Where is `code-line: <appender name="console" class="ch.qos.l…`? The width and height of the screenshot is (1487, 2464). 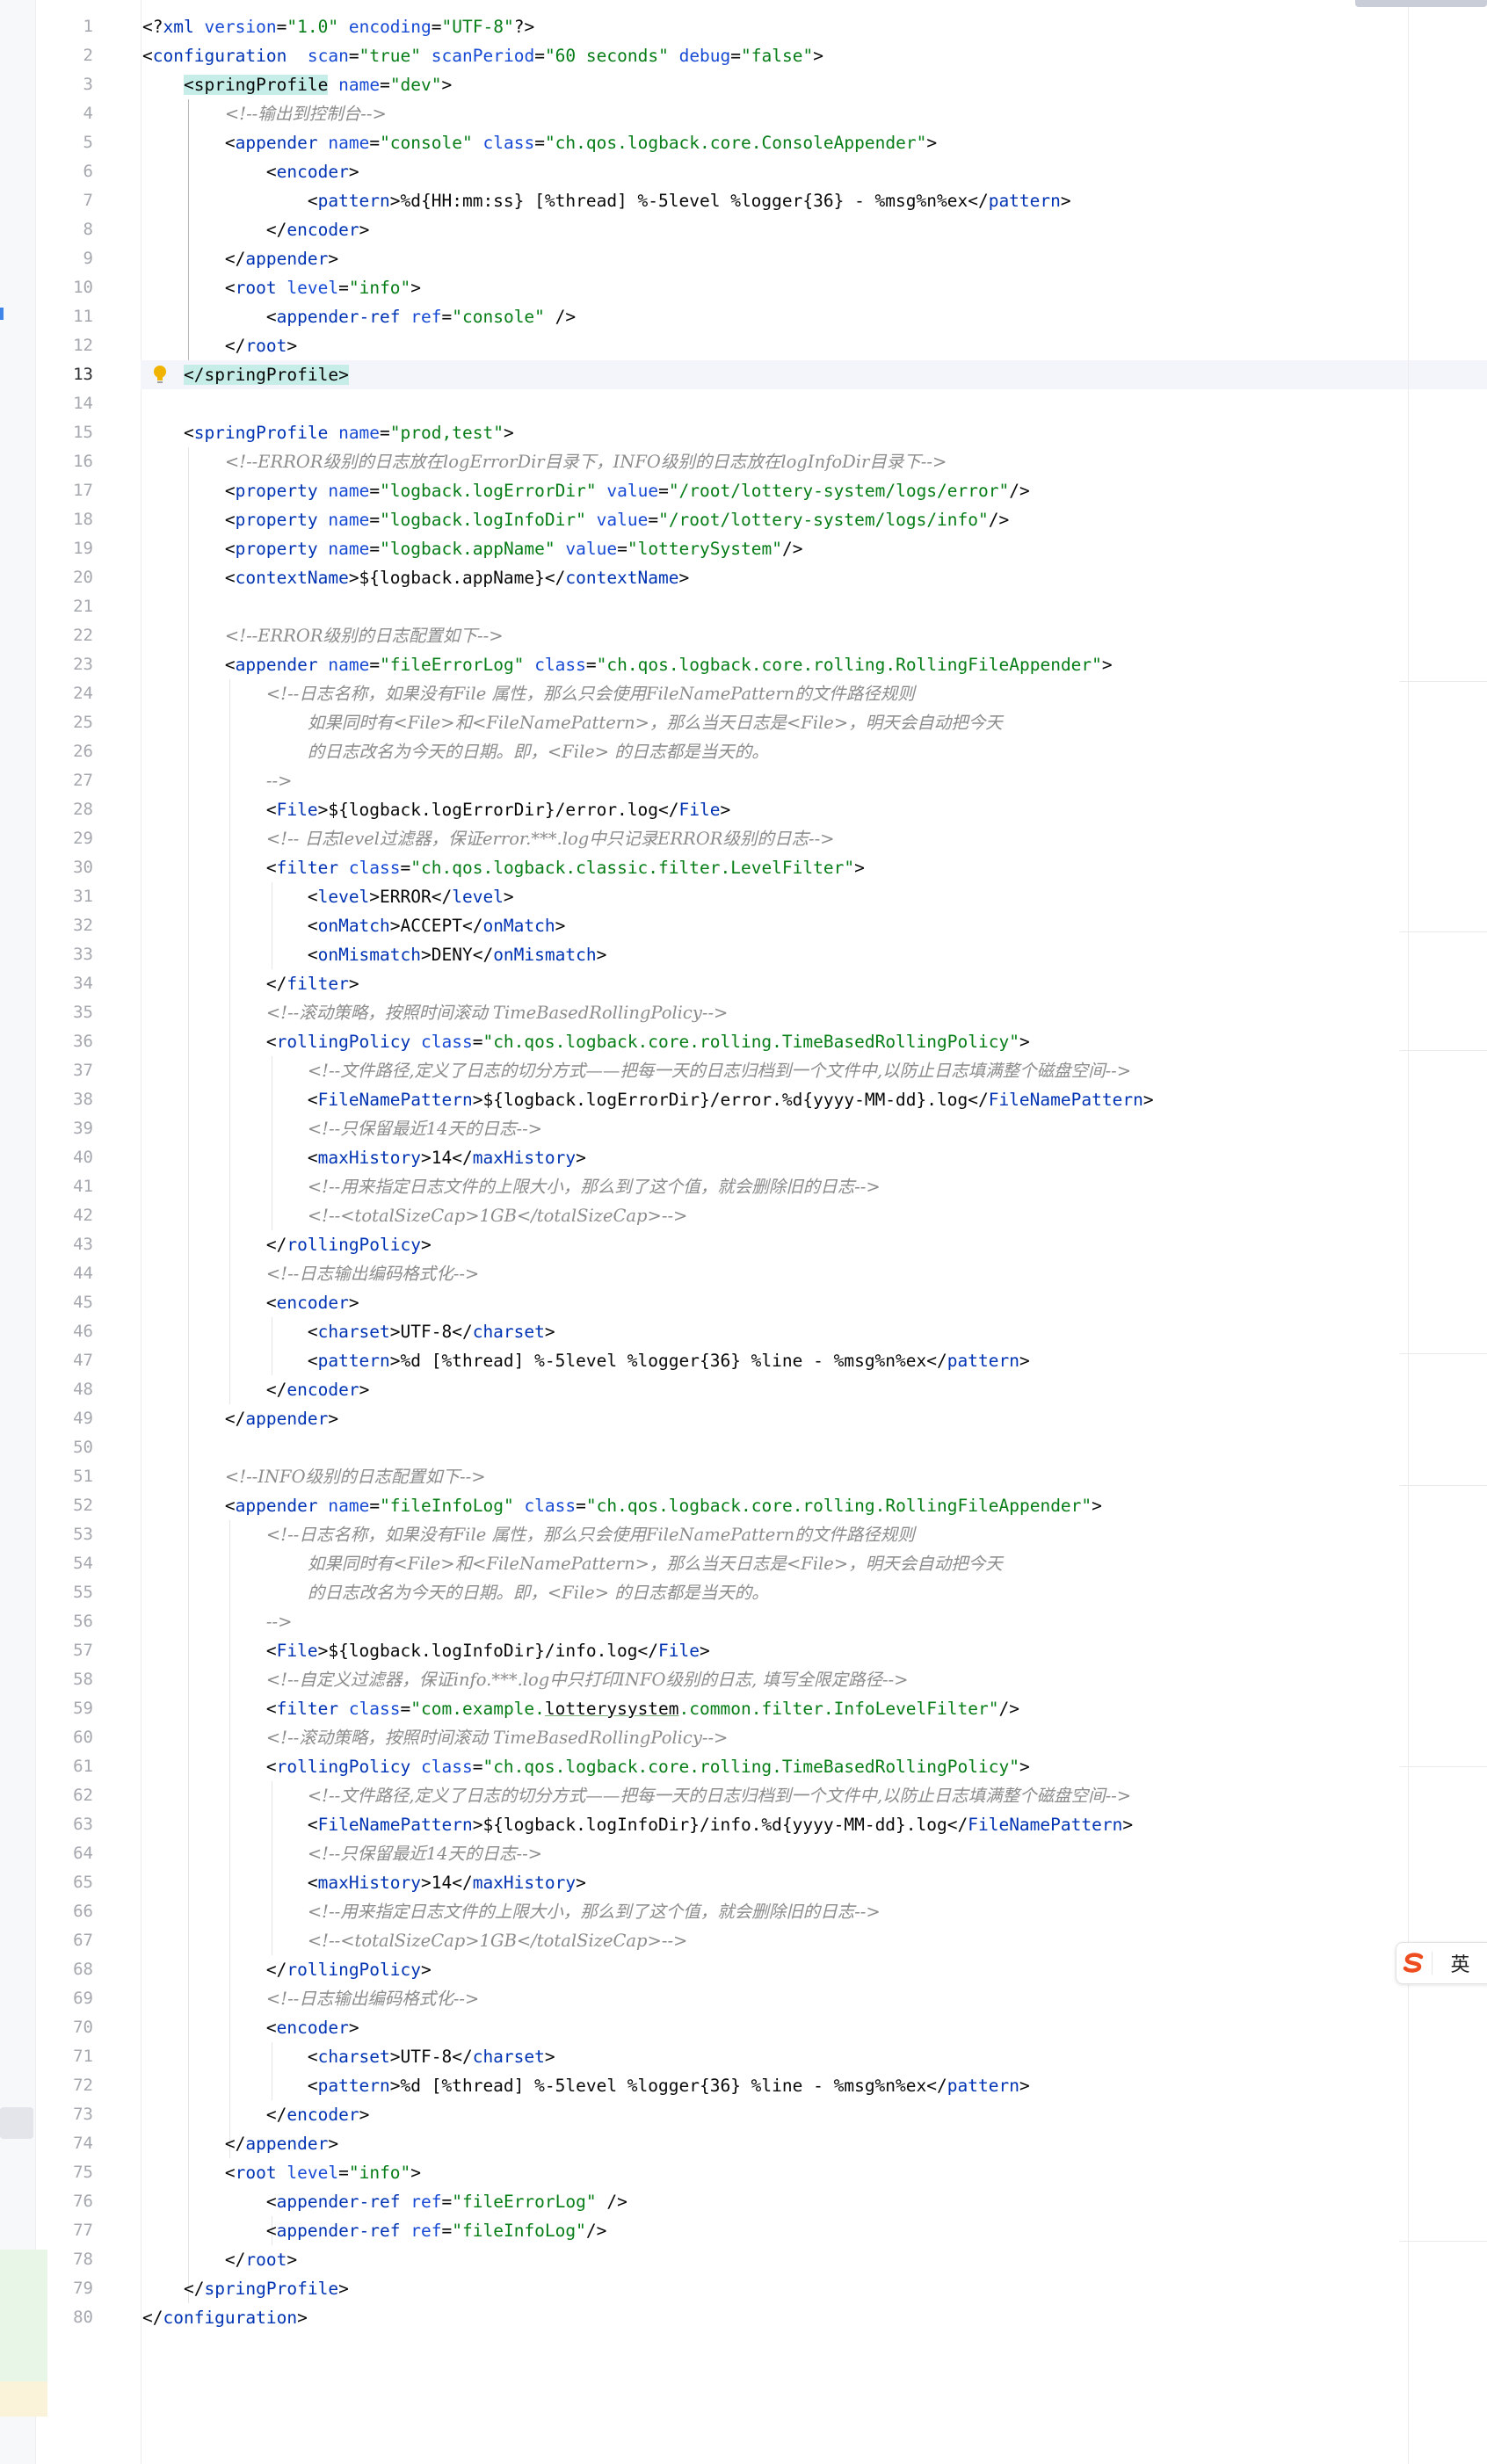 code-line: <appender name="console" class="ch.qos.l… is located at coordinates (539, 142).